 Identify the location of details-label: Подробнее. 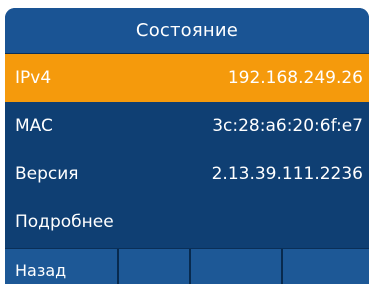
(64, 222).